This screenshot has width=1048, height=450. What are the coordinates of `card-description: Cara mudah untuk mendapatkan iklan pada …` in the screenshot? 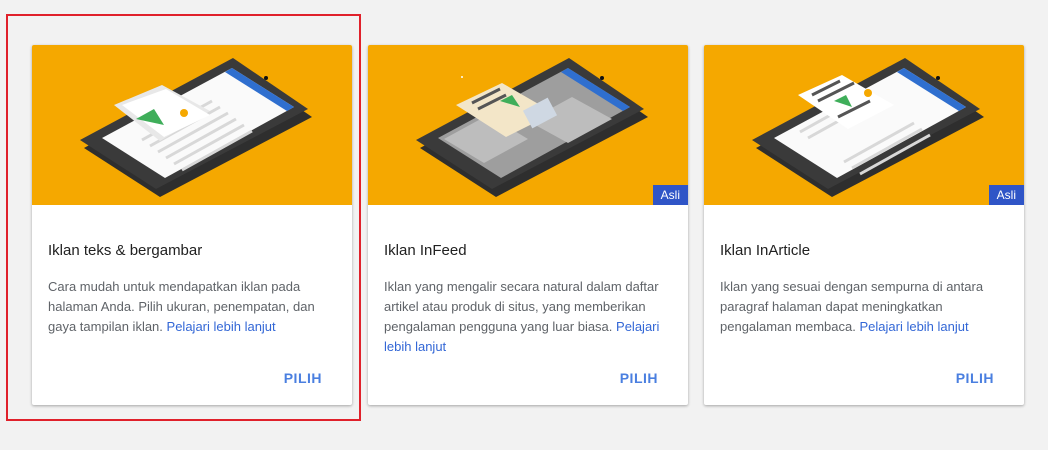 It's located at (194, 307).